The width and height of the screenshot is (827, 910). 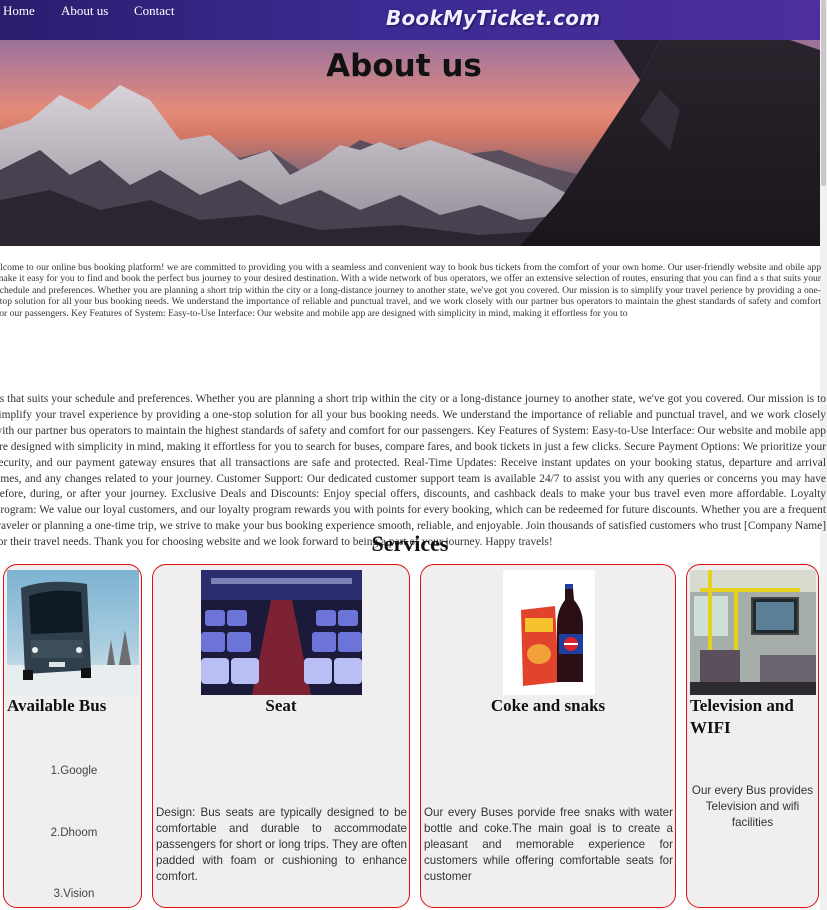 What do you see at coordinates (57, 705) in the screenshot?
I see `card-title: Available Bus` at bounding box center [57, 705].